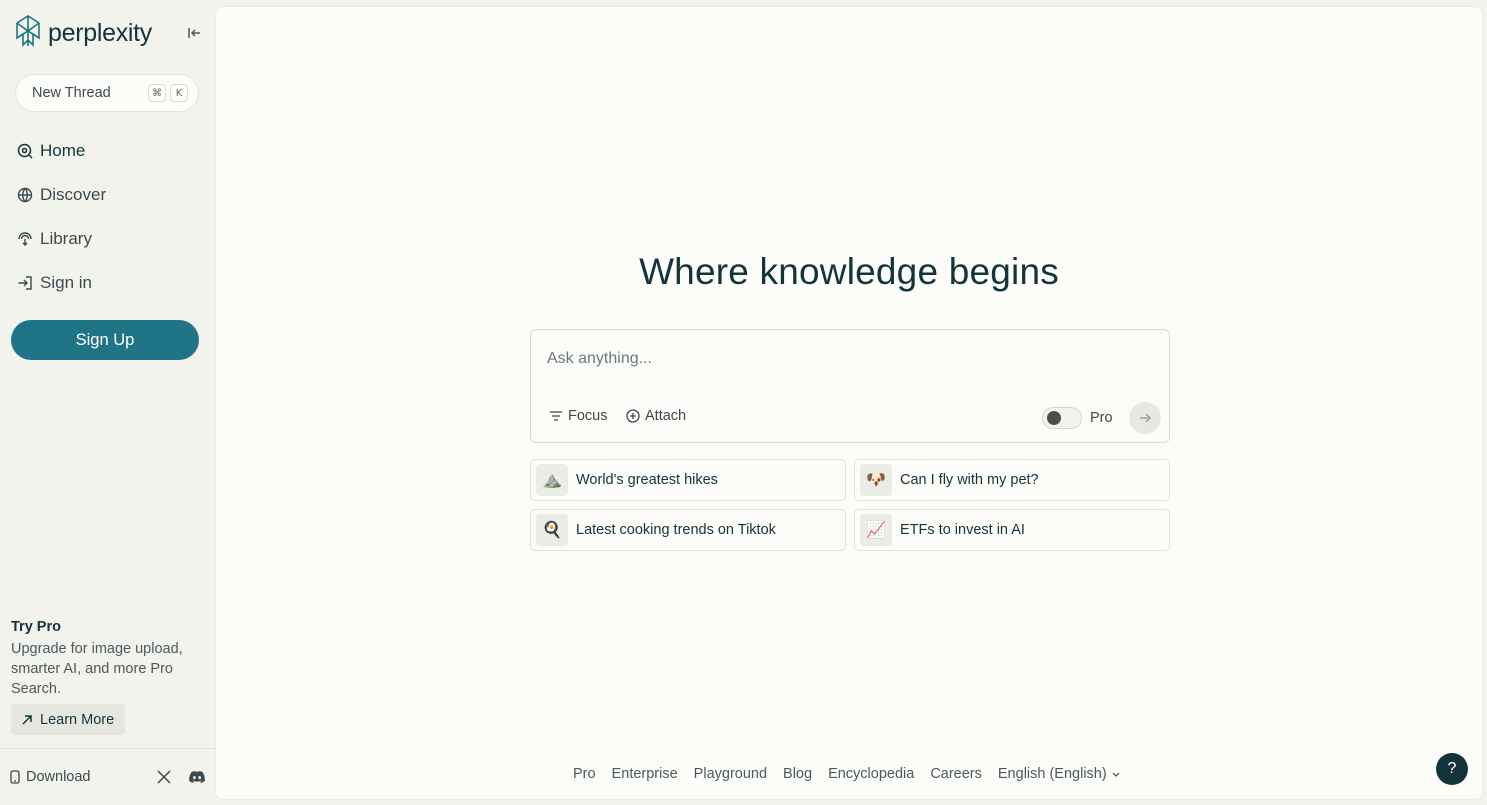  I want to click on suggestion-card: 📈 ETFs to invest in AI, so click(1012, 530).